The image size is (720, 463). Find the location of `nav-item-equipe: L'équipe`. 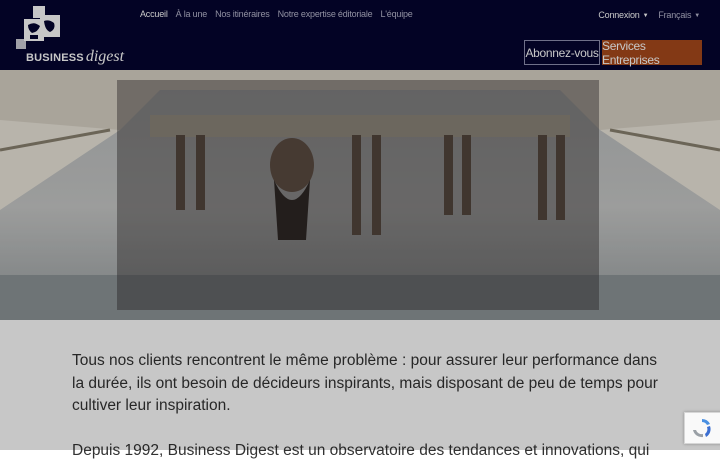

nav-item-equipe: L'équipe is located at coordinates (396, 14).